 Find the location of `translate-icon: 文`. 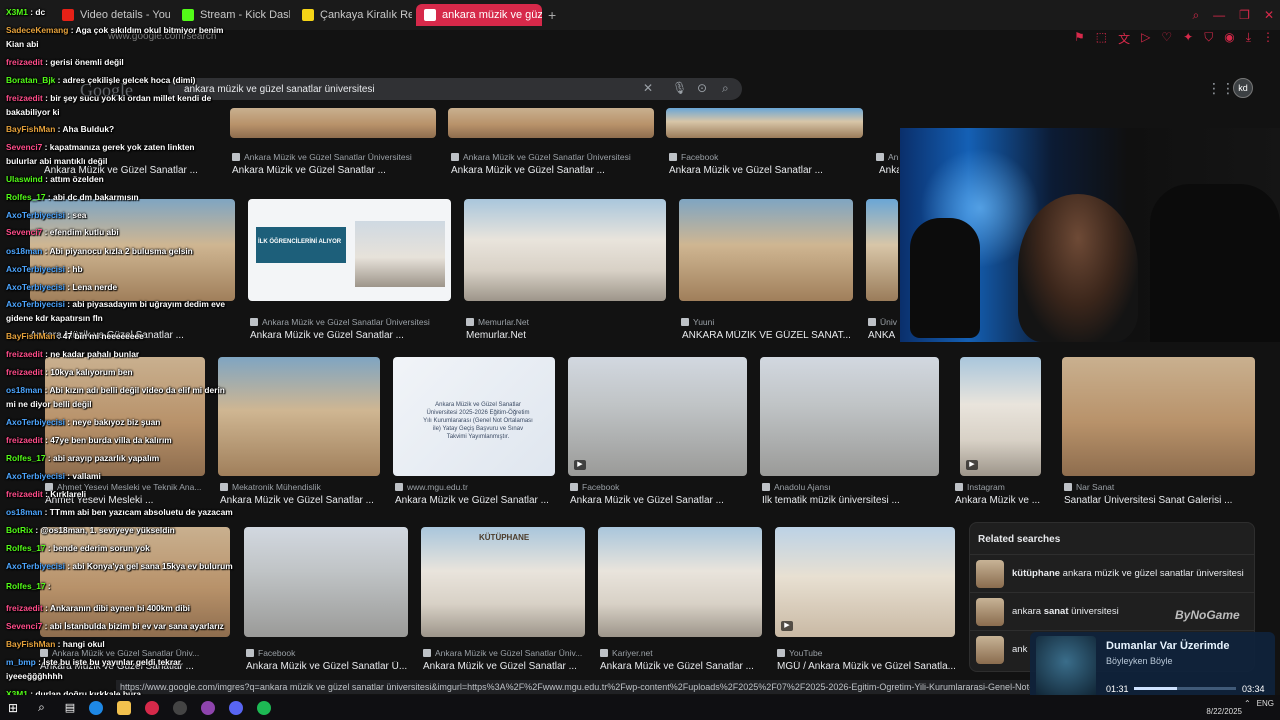

translate-icon: 文 is located at coordinates (1124, 38).